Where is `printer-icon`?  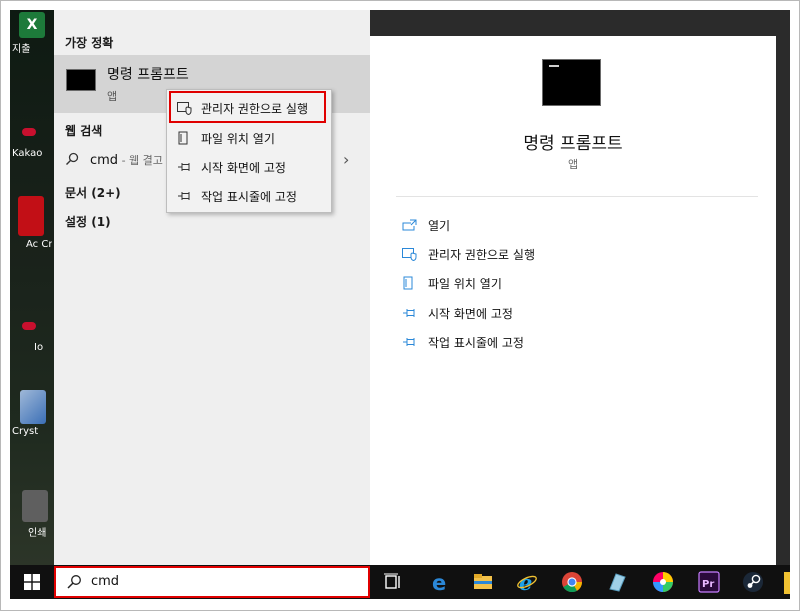
printer-icon is located at coordinates (35, 506).